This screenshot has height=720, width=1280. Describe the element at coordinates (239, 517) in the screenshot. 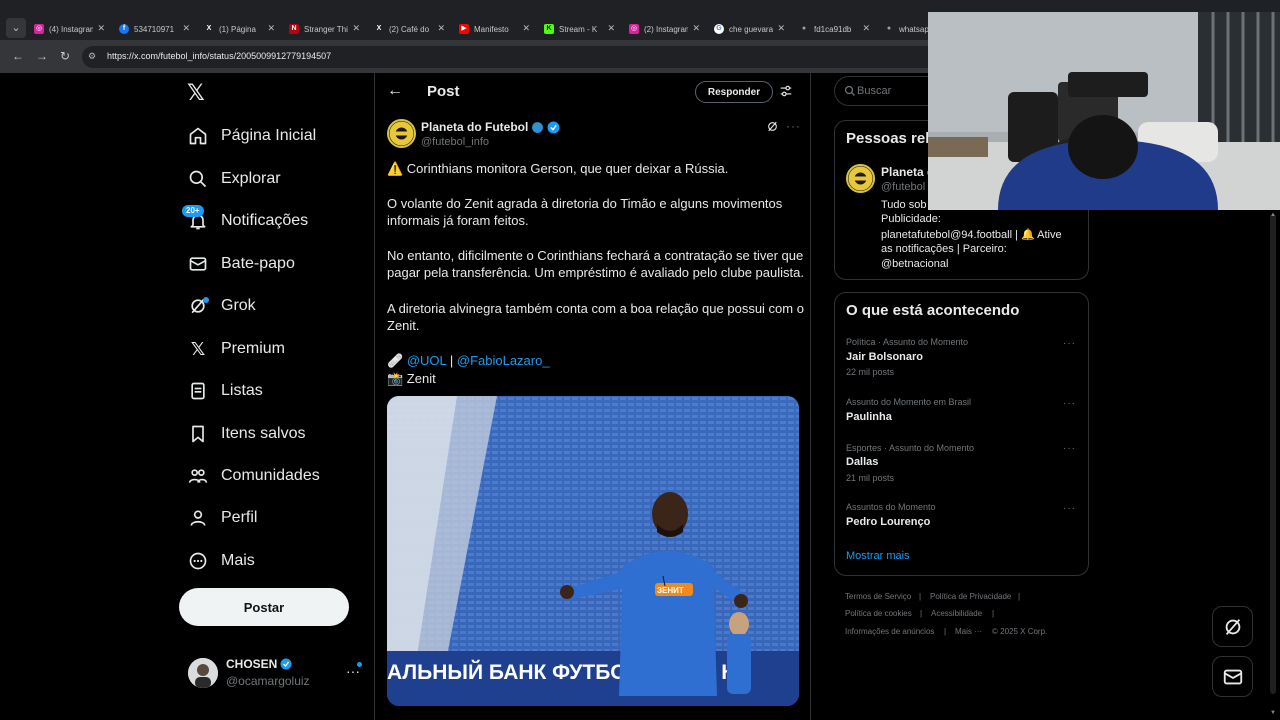

I see `nav-label: Perfil` at that location.